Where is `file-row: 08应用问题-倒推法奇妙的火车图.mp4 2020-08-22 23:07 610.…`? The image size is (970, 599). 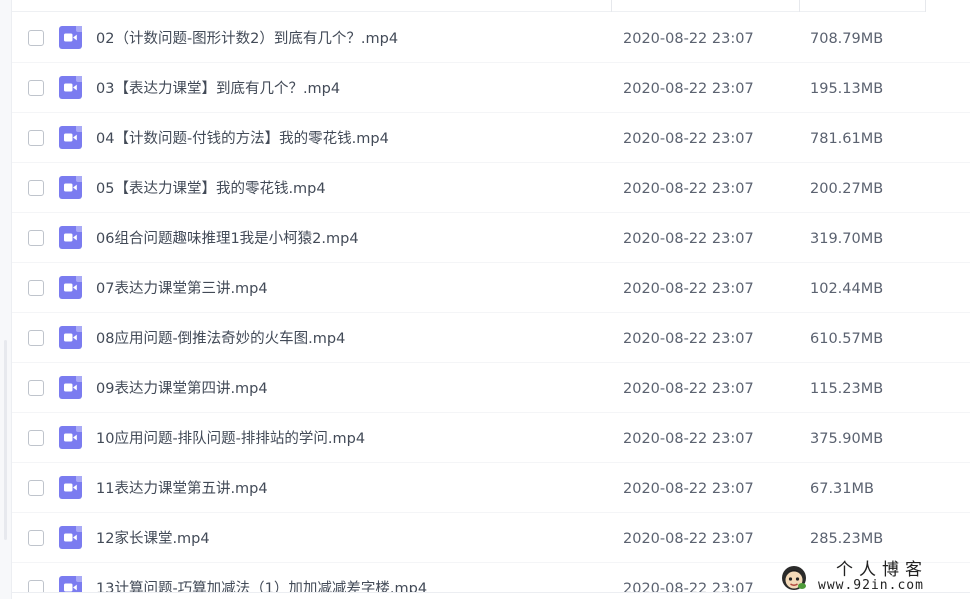
file-row: 08应用问题-倒推法奇妙的火车图.mp4 2020-08-22 23:07 610.… is located at coordinates (491, 338).